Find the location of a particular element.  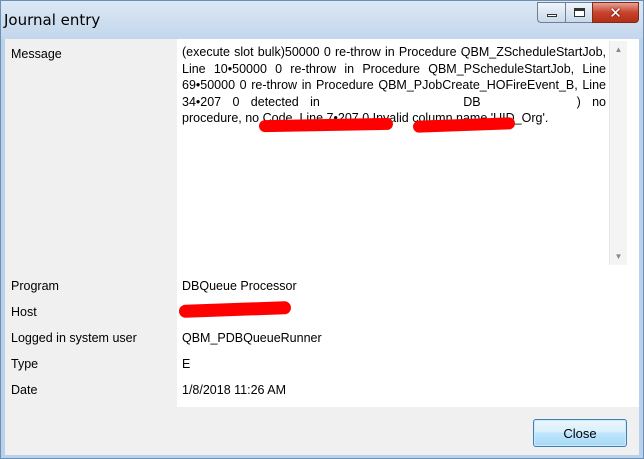

scroll-up-arrow-icon: ▲ is located at coordinates (618, 49).